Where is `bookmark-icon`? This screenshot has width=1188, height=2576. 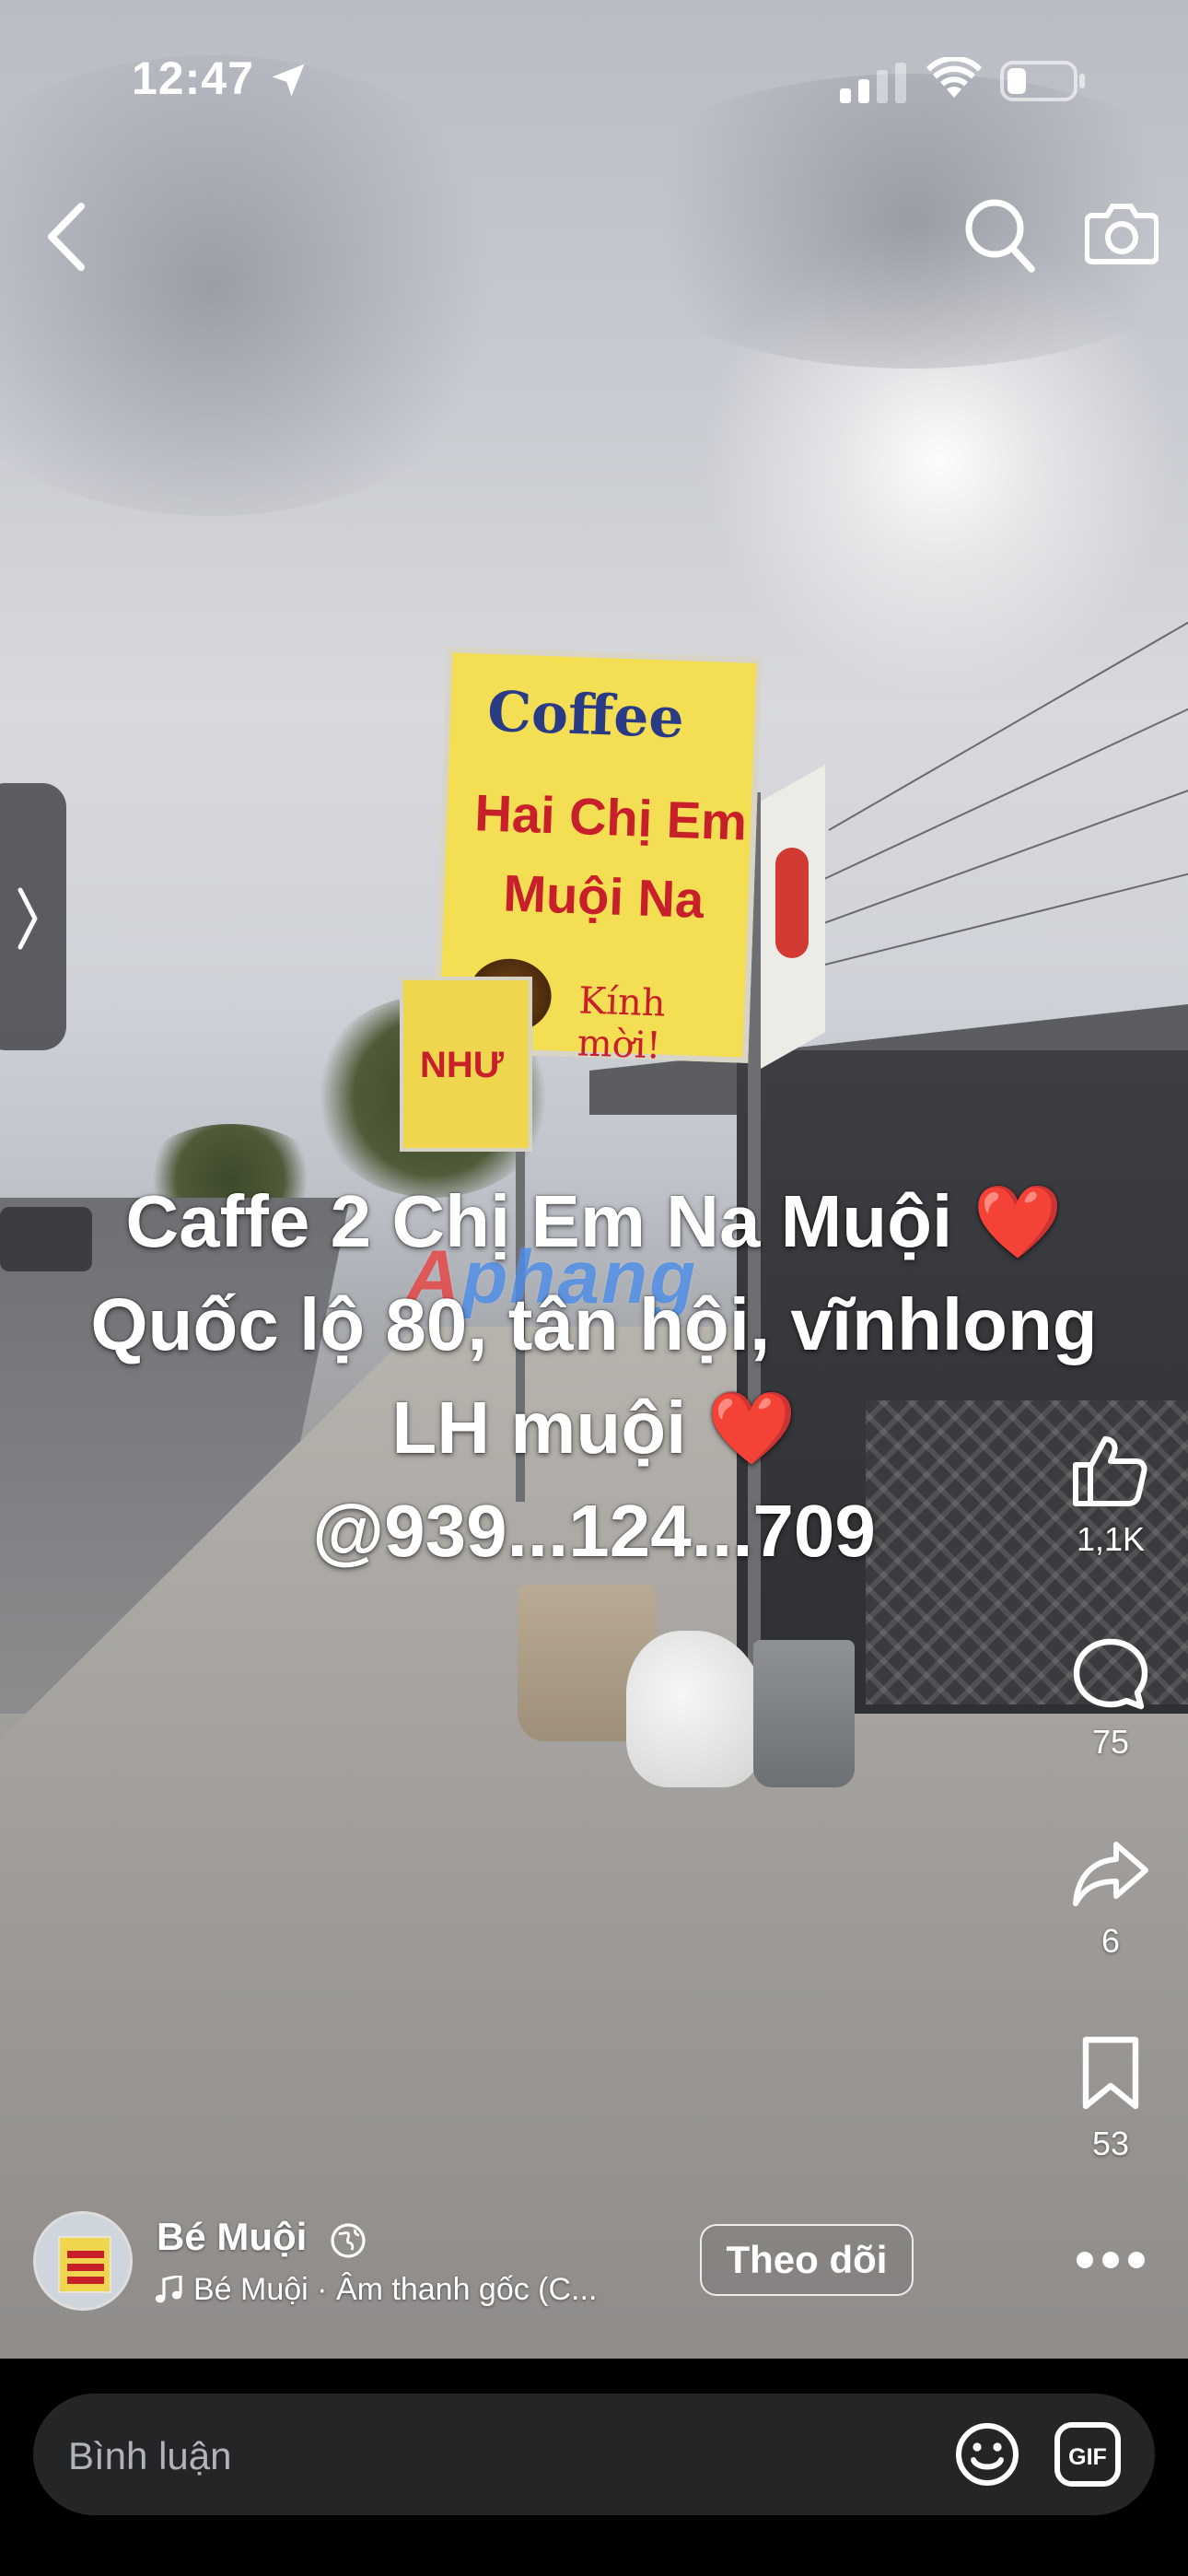
bookmark-icon is located at coordinates (1110, 2073).